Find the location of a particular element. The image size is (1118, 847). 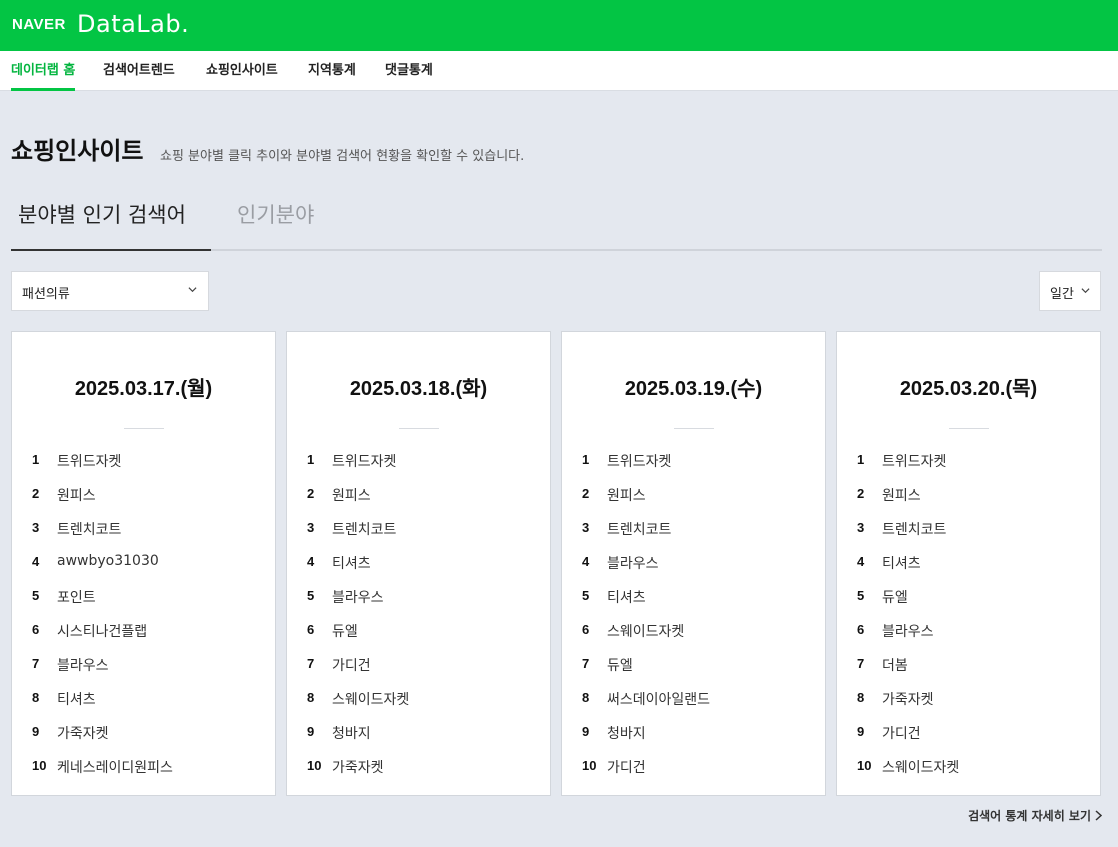

nav-item-shopping-insight: 쇼핑인사이트 is located at coordinates (242, 71).